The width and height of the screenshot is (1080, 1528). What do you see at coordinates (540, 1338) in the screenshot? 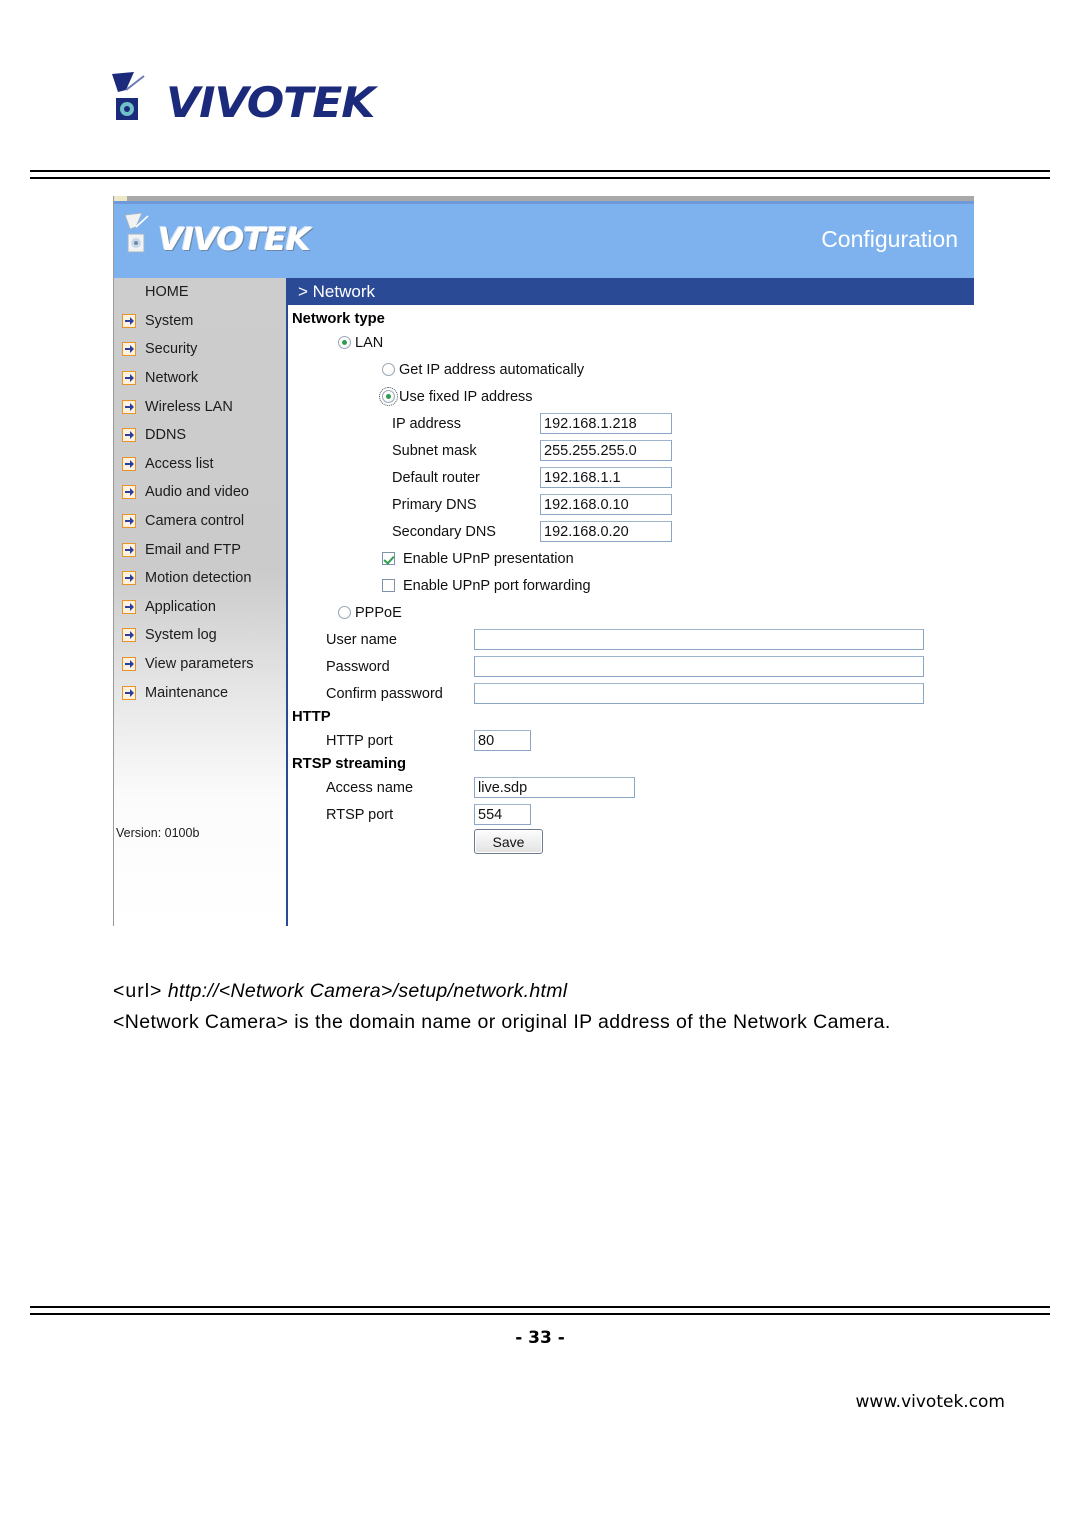
I see `page-number: - 33 -` at bounding box center [540, 1338].